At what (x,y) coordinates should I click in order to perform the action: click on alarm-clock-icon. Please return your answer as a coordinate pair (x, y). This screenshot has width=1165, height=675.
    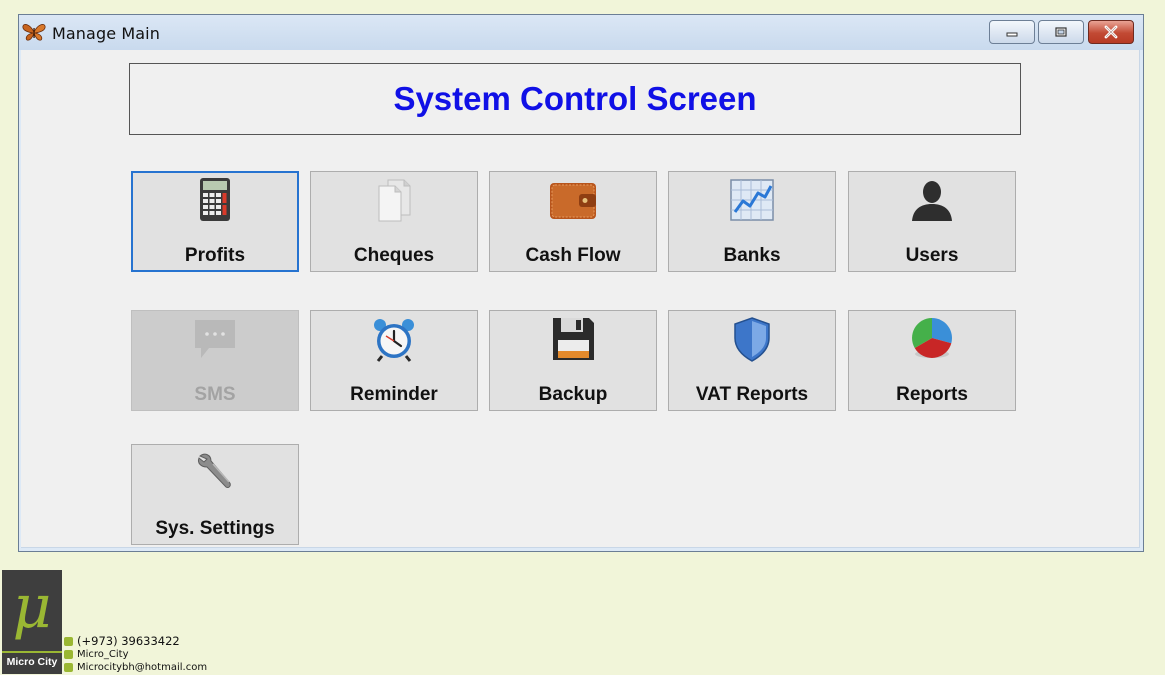
    Looking at the image, I should click on (394, 340).